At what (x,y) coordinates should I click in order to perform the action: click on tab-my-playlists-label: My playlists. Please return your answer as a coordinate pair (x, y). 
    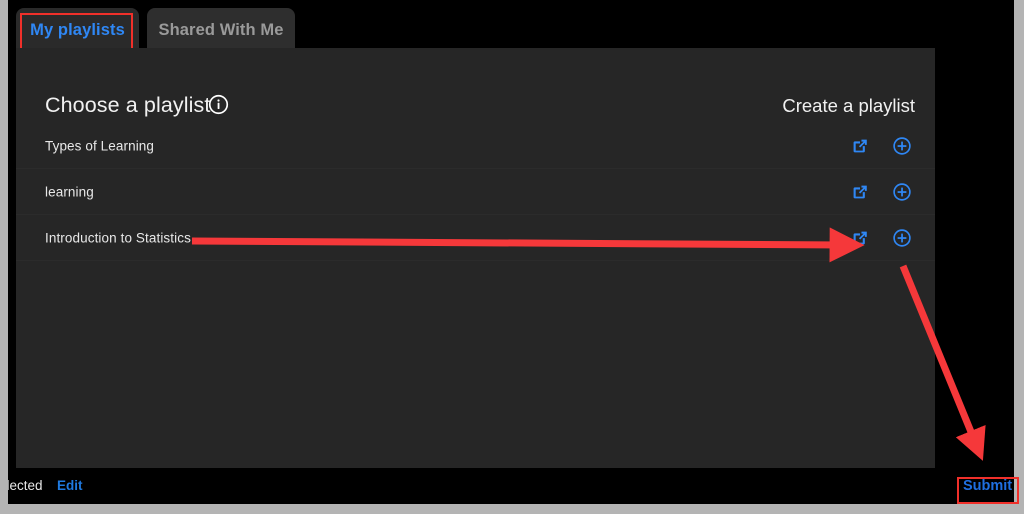
    Looking at the image, I should click on (77, 29).